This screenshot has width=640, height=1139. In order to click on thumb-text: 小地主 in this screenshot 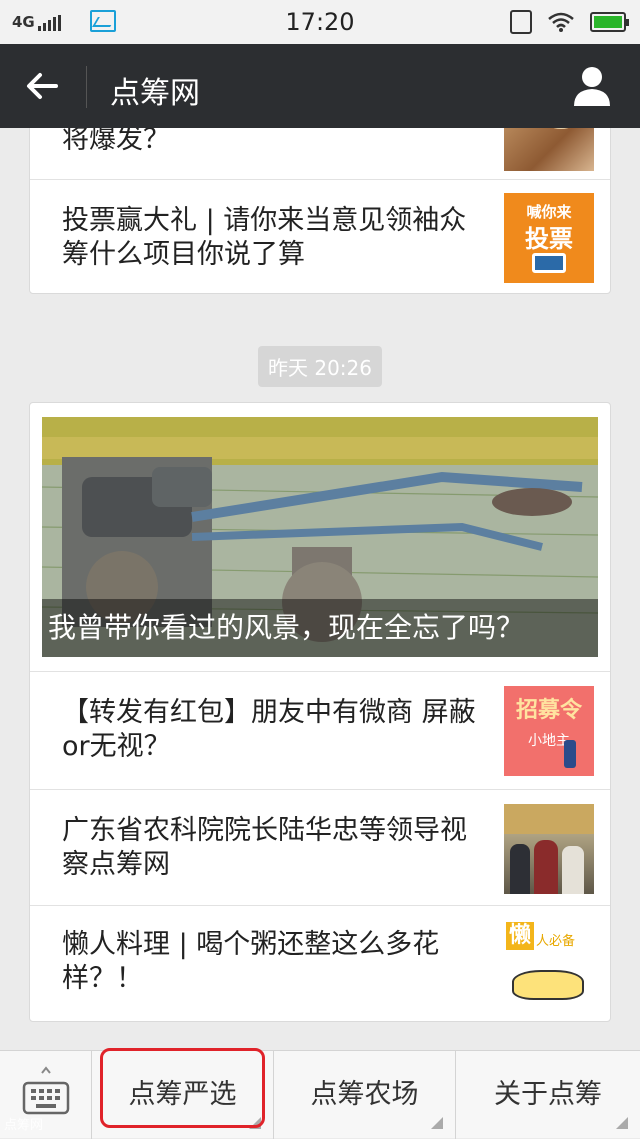, I will do `click(549, 741)`.